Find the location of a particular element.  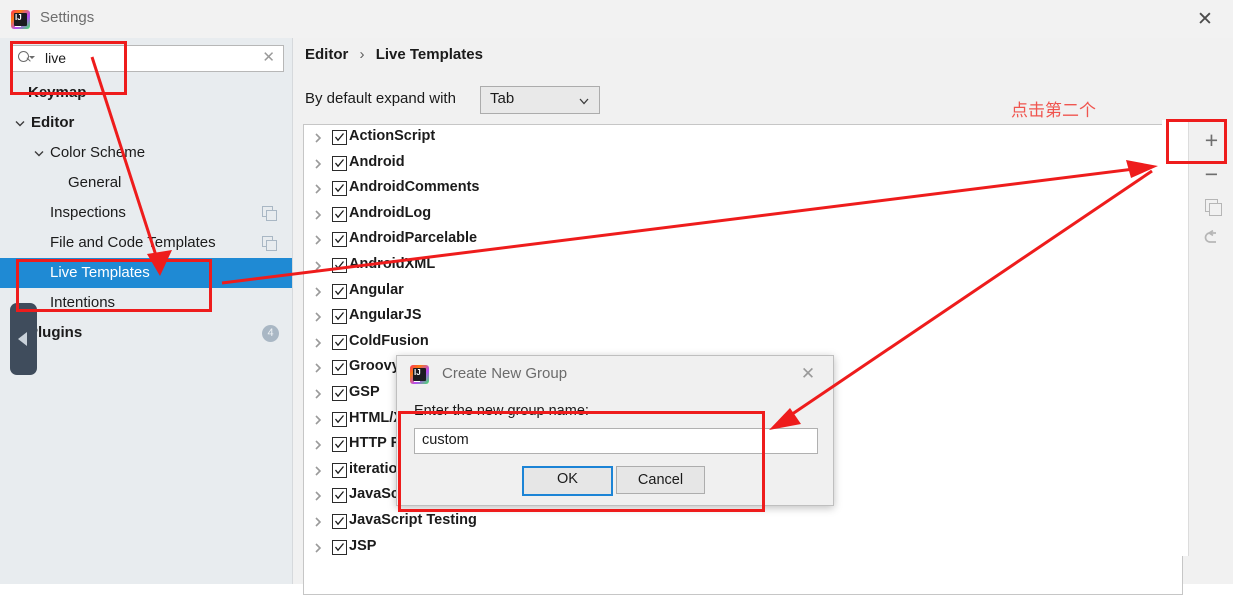

list-item: ColdFusion is located at coordinates (743, 343).